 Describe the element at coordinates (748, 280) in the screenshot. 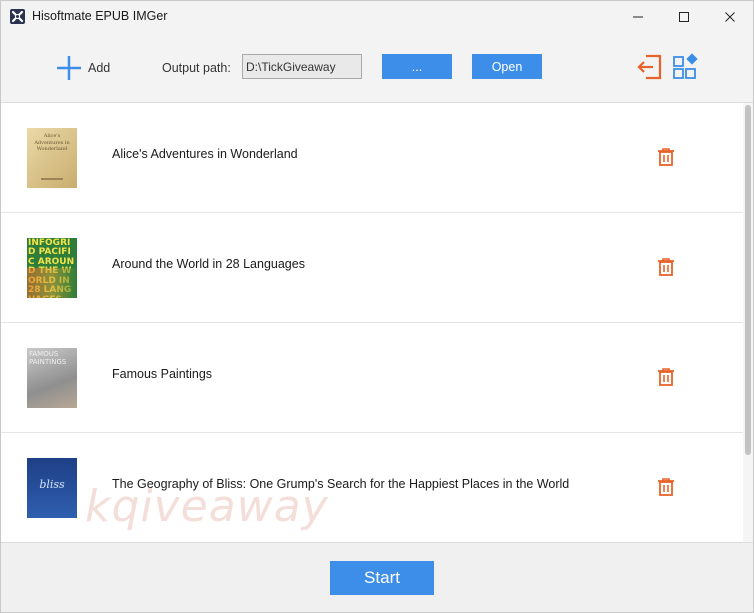

I see `scroll-thumb` at that location.